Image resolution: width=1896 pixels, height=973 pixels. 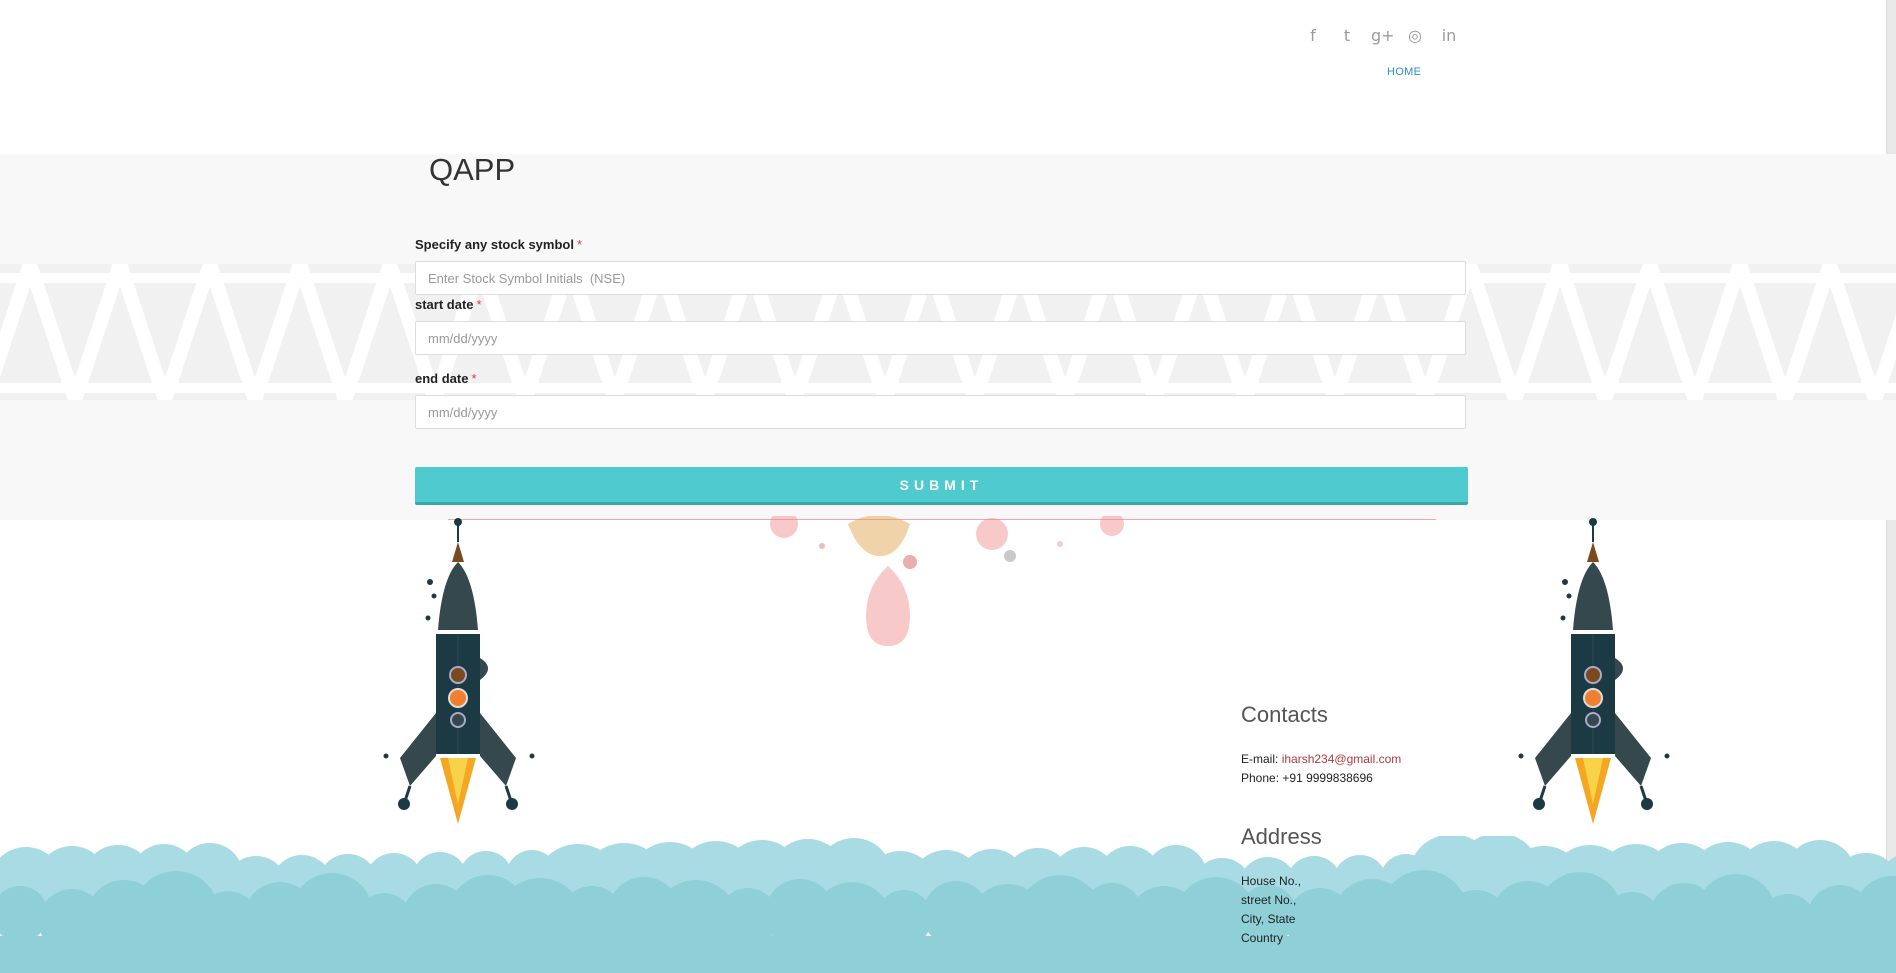 What do you see at coordinates (494, 244) in the screenshot?
I see `symbol-label-text: Specify any stock symbol` at bounding box center [494, 244].